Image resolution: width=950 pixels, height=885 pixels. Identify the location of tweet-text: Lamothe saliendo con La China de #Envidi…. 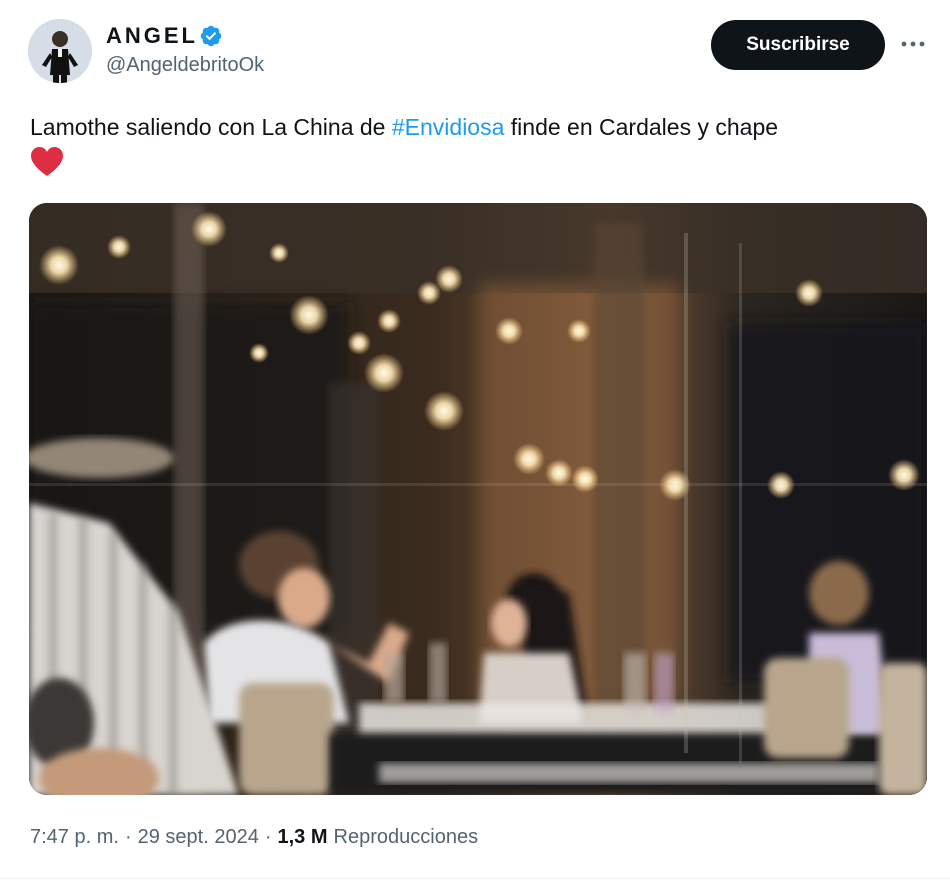
(480, 144).